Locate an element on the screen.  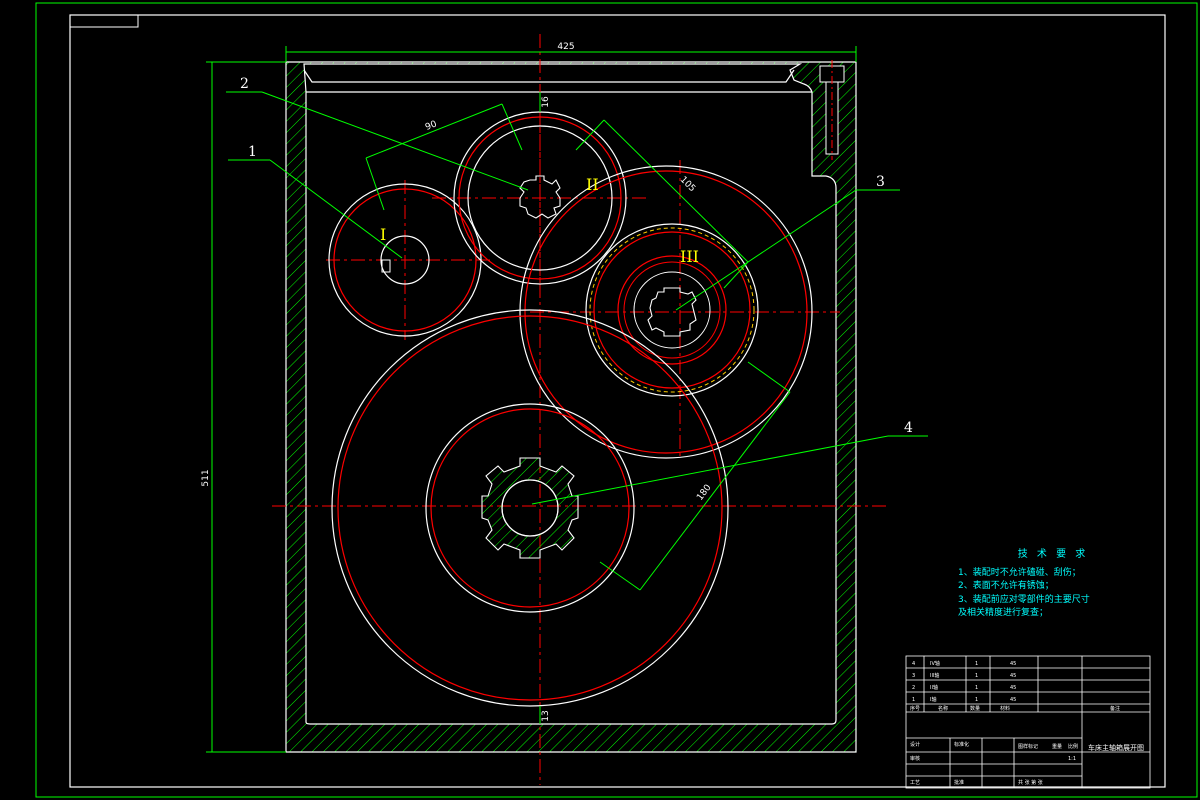
tb-label-mark: 图样标记 is located at coordinates (1028, 746).